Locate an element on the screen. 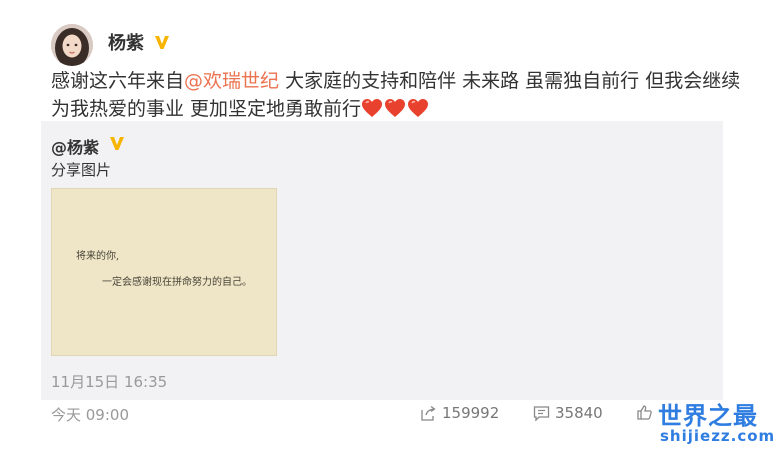 The image size is (784, 452). repost-username: @杨紫 is located at coordinates (75, 146).